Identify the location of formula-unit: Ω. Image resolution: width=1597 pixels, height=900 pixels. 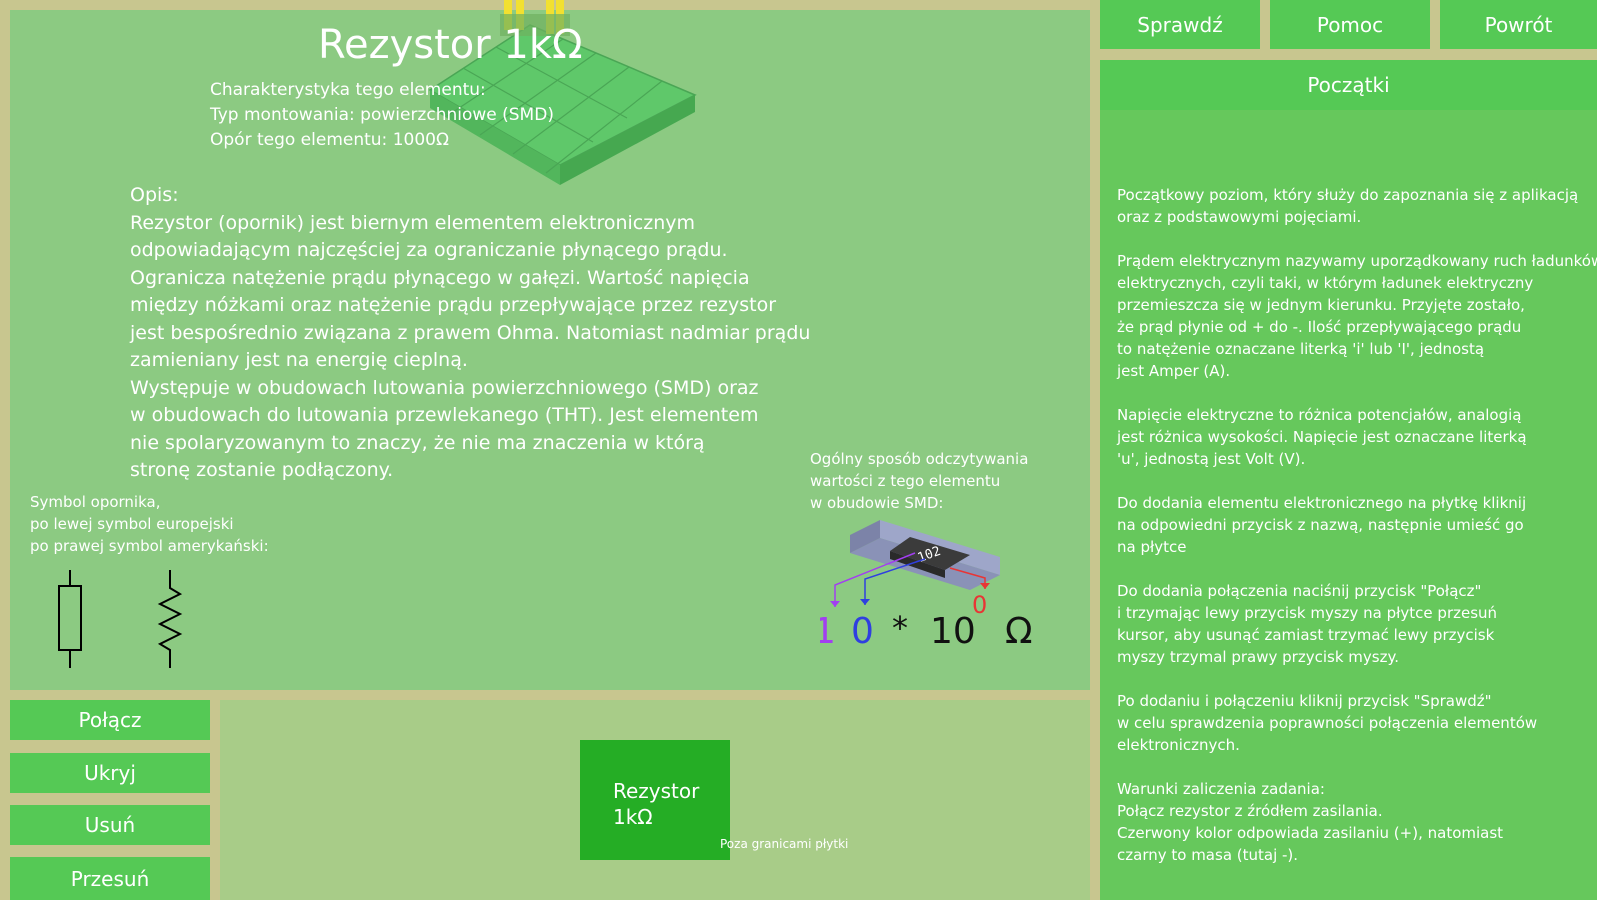
(1019, 631).